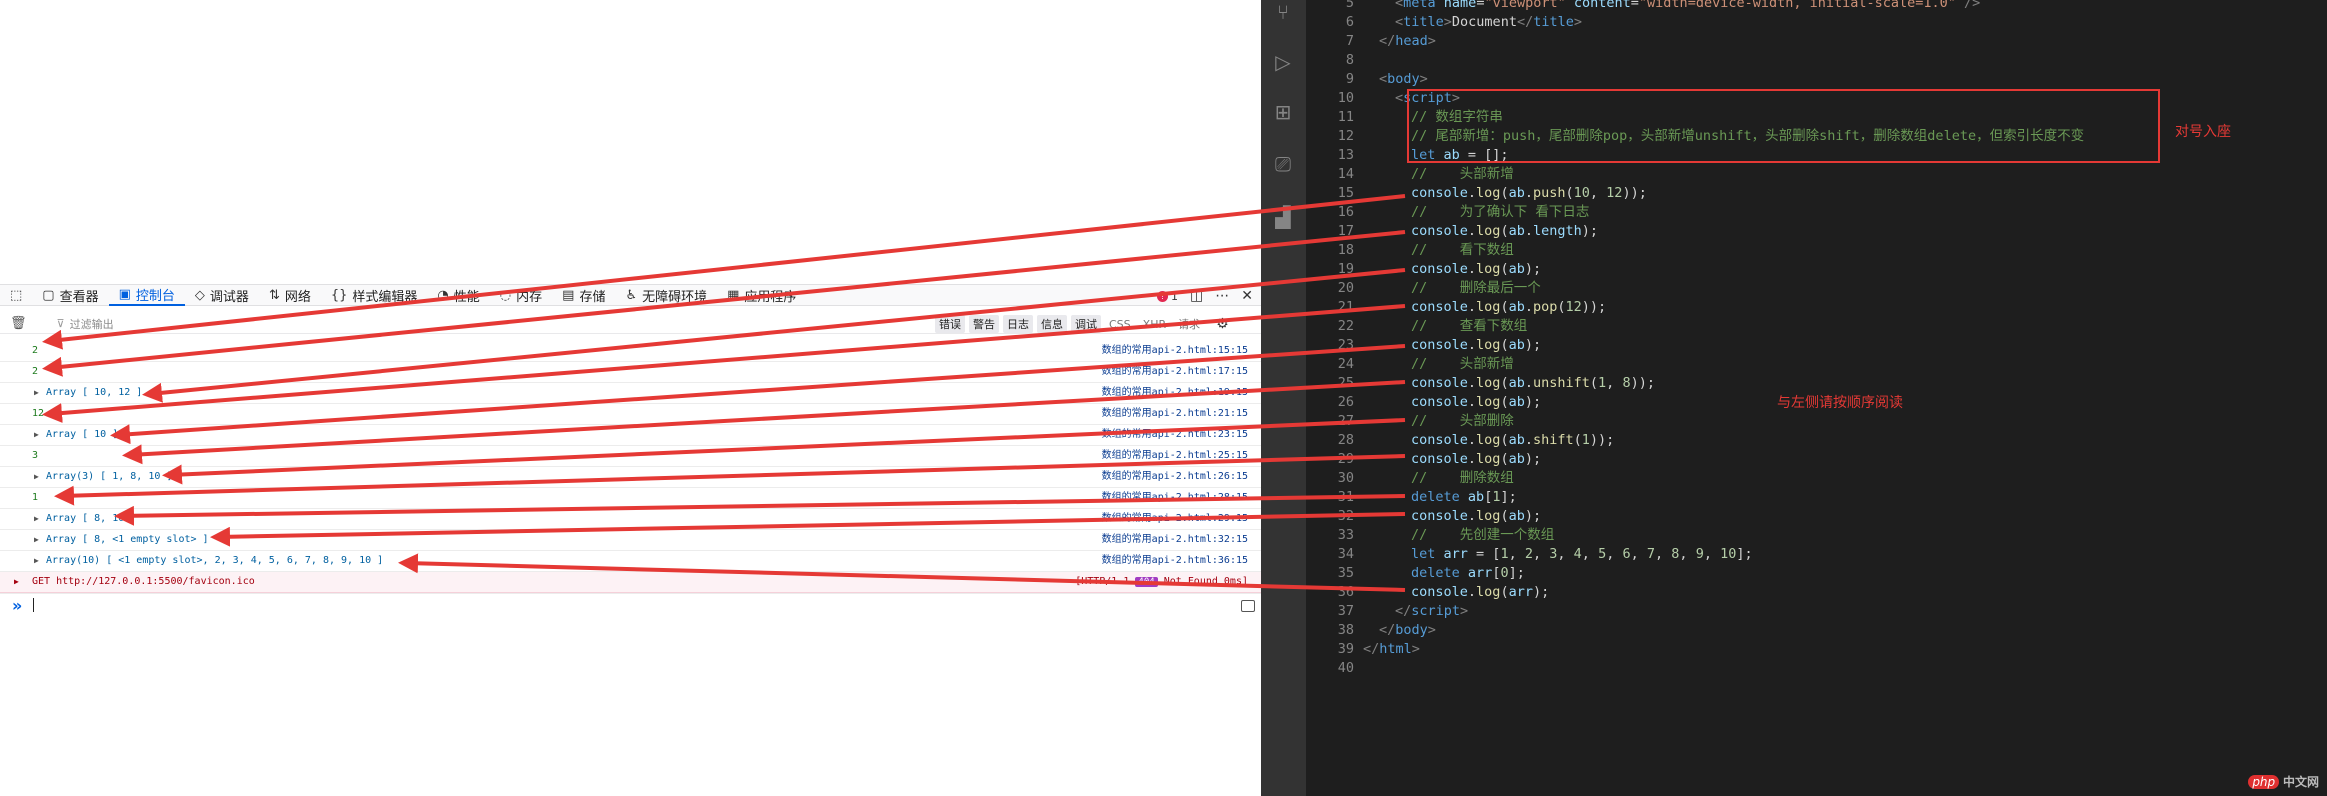 This screenshot has height=796, width=2327. Describe the element at coordinates (1345, 117) in the screenshot. I see `line-number: 11` at that location.